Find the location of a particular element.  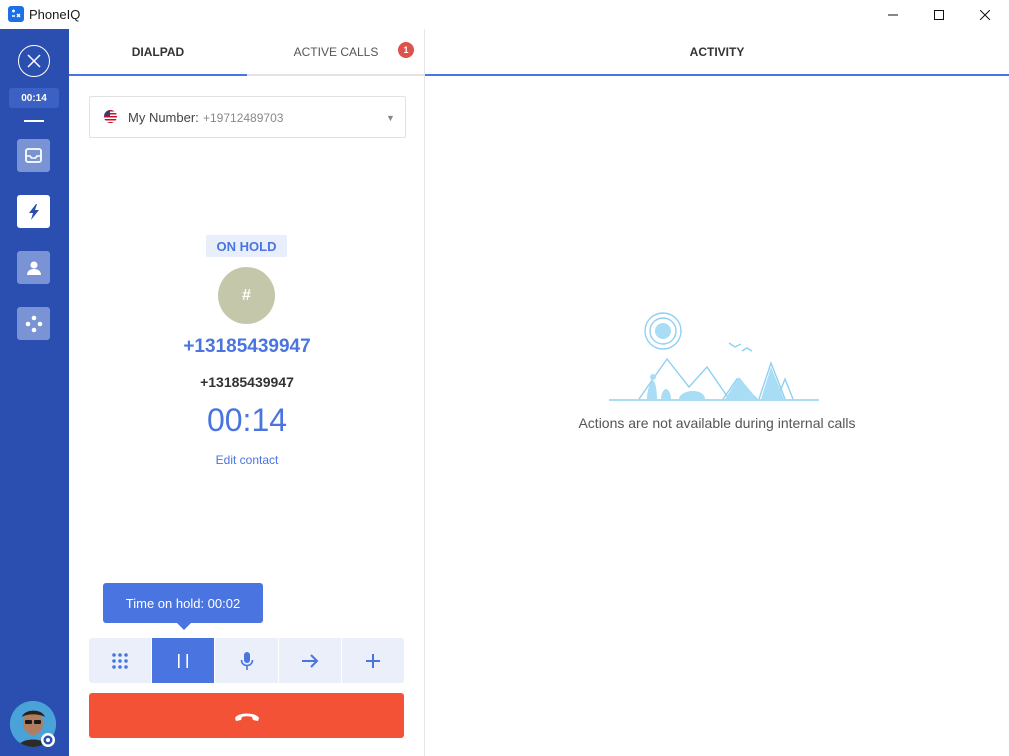

my-number-select: My Number: +19712489703 ▼ is located at coordinates (247, 117).